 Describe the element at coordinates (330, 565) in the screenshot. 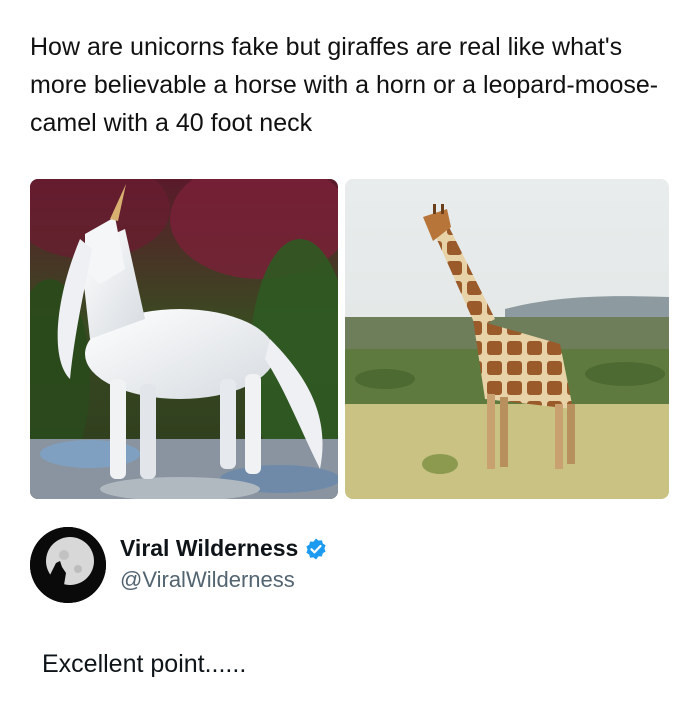

I see `author-row: Viral Wilderness @ViralWilderness` at that location.